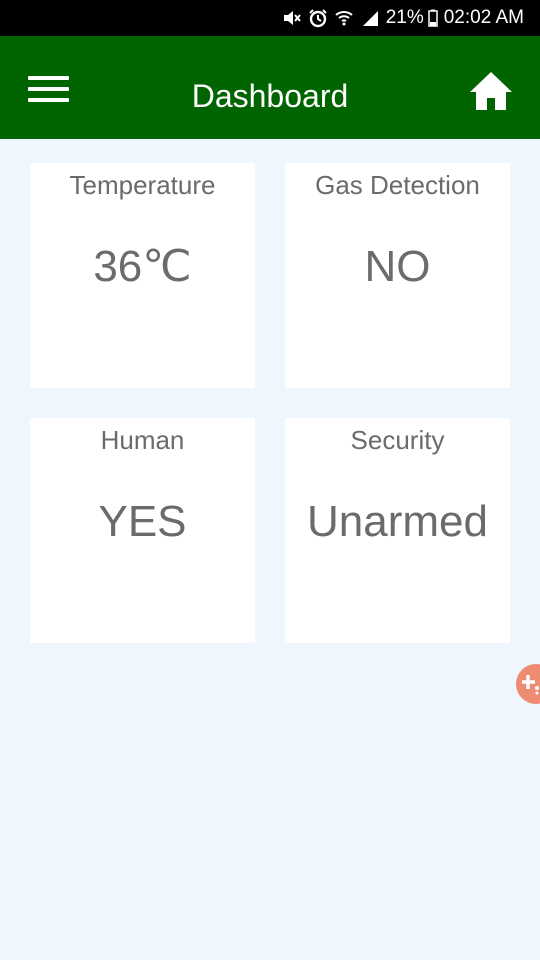 This screenshot has width=540, height=960. What do you see at coordinates (142, 185) in the screenshot?
I see `card-label: Temperature` at bounding box center [142, 185].